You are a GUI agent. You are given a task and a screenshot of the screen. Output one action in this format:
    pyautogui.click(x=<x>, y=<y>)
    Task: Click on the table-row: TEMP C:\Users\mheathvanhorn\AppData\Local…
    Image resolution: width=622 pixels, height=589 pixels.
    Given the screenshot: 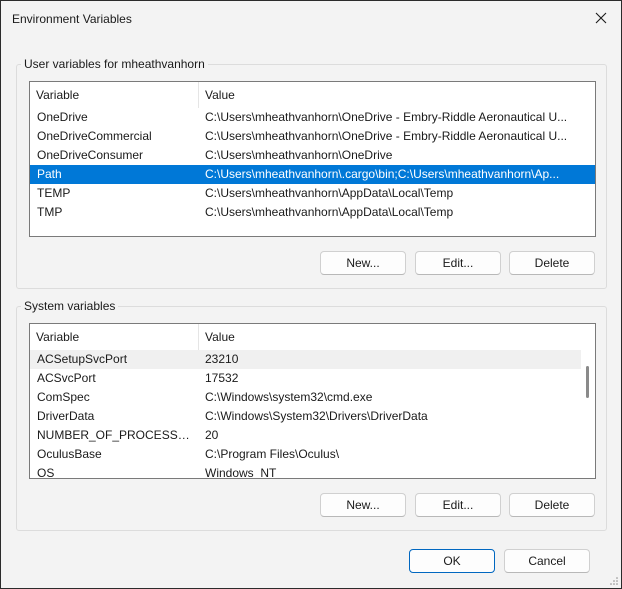 What is the action you would take?
    pyautogui.click(x=312, y=193)
    